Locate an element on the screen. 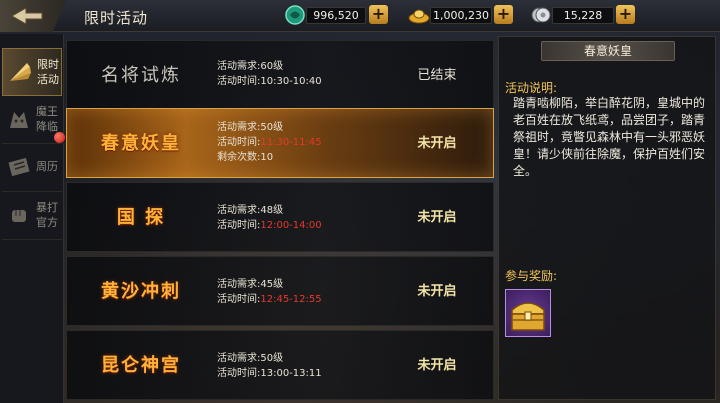 This screenshot has height=403, width=720. activity-status: 已结束 is located at coordinates (437, 75).